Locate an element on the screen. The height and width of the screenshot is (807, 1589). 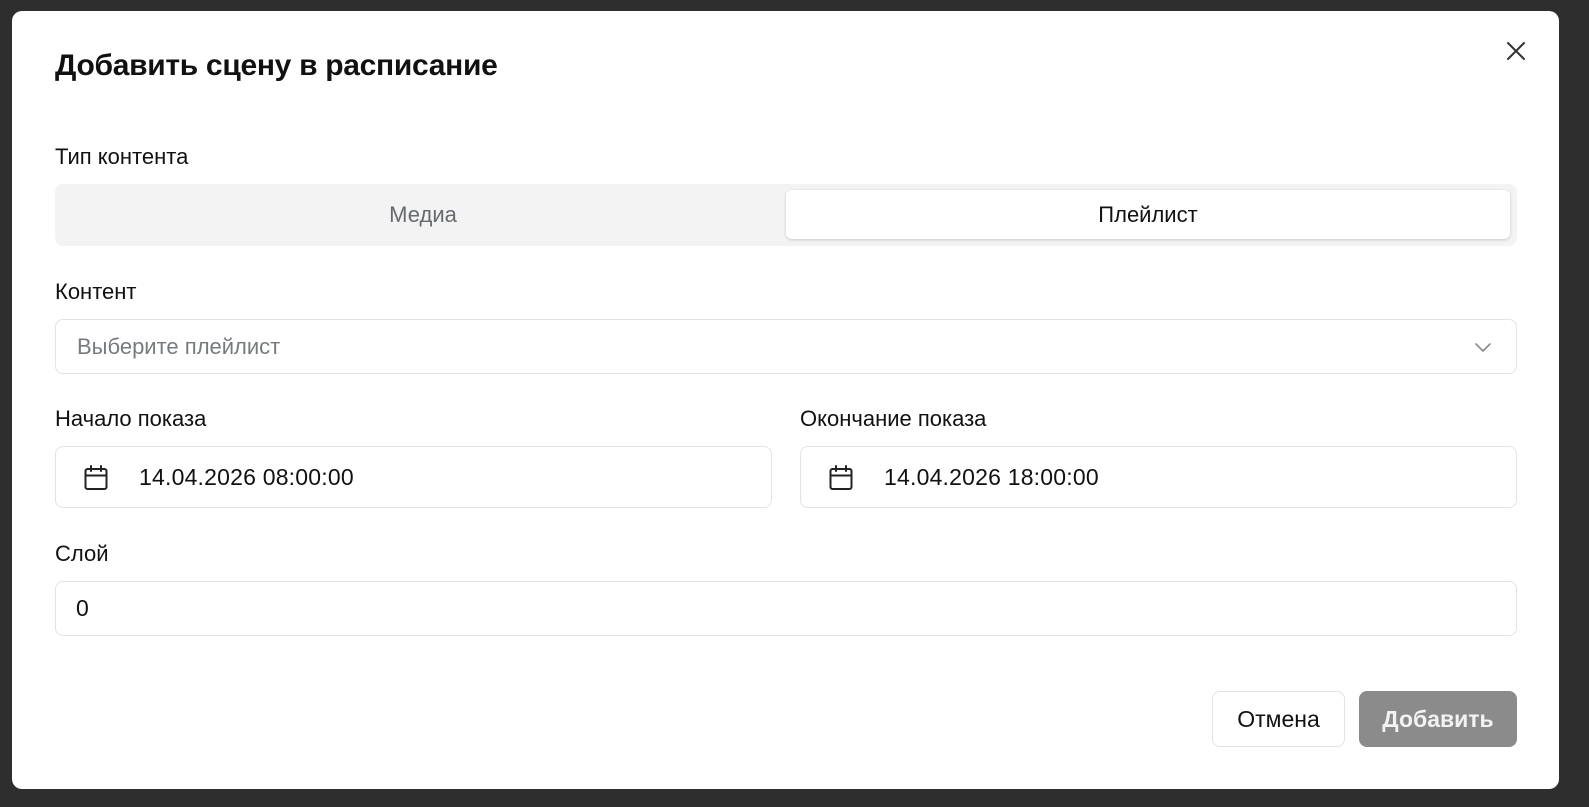
end-label: Окончание показа is located at coordinates (893, 418).